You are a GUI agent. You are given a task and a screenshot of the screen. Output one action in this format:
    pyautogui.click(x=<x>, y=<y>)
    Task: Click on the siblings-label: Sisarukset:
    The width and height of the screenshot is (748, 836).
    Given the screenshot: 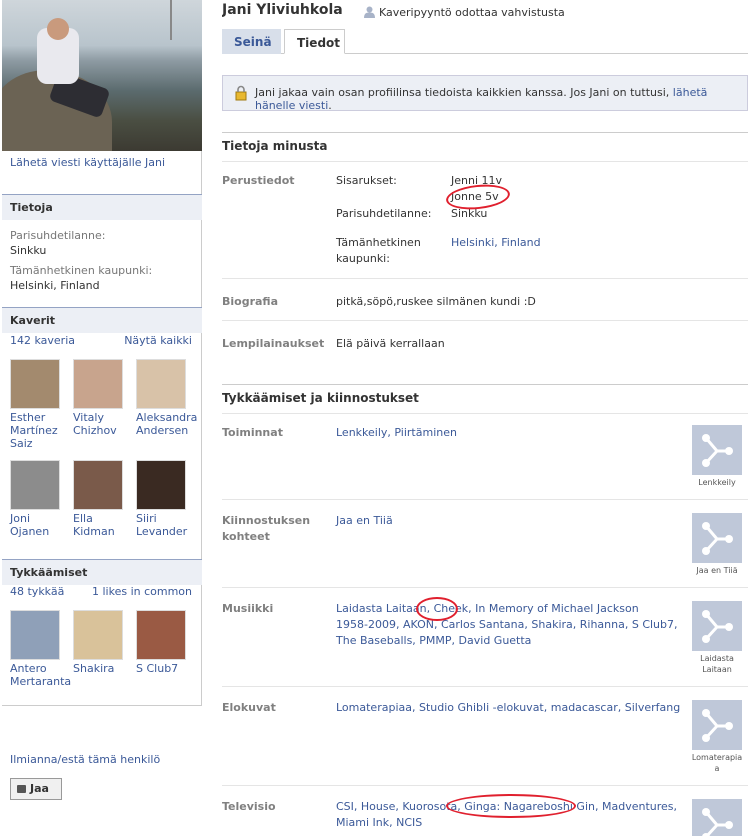 What is the action you would take?
    pyautogui.click(x=366, y=180)
    